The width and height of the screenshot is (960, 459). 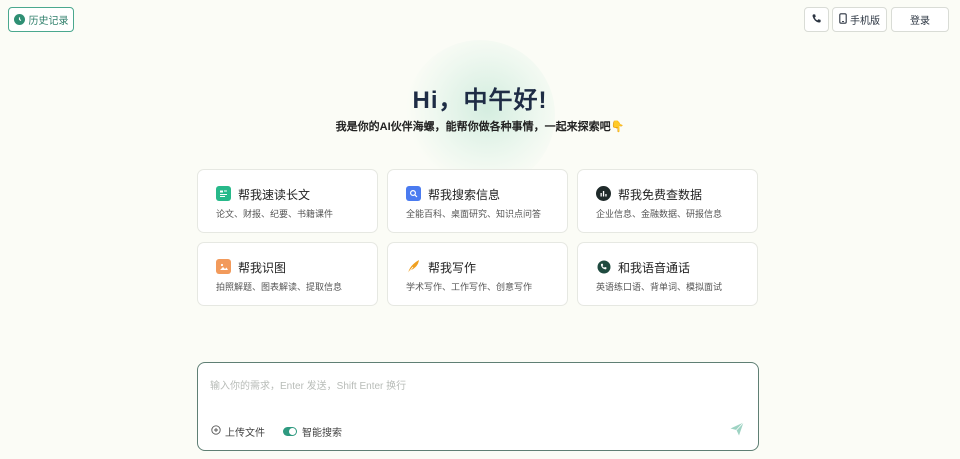 What do you see at coordinates (274, 195) in the screenshot?
I see `card-title: 帮我速读长文` at bounding box center [274, 195].